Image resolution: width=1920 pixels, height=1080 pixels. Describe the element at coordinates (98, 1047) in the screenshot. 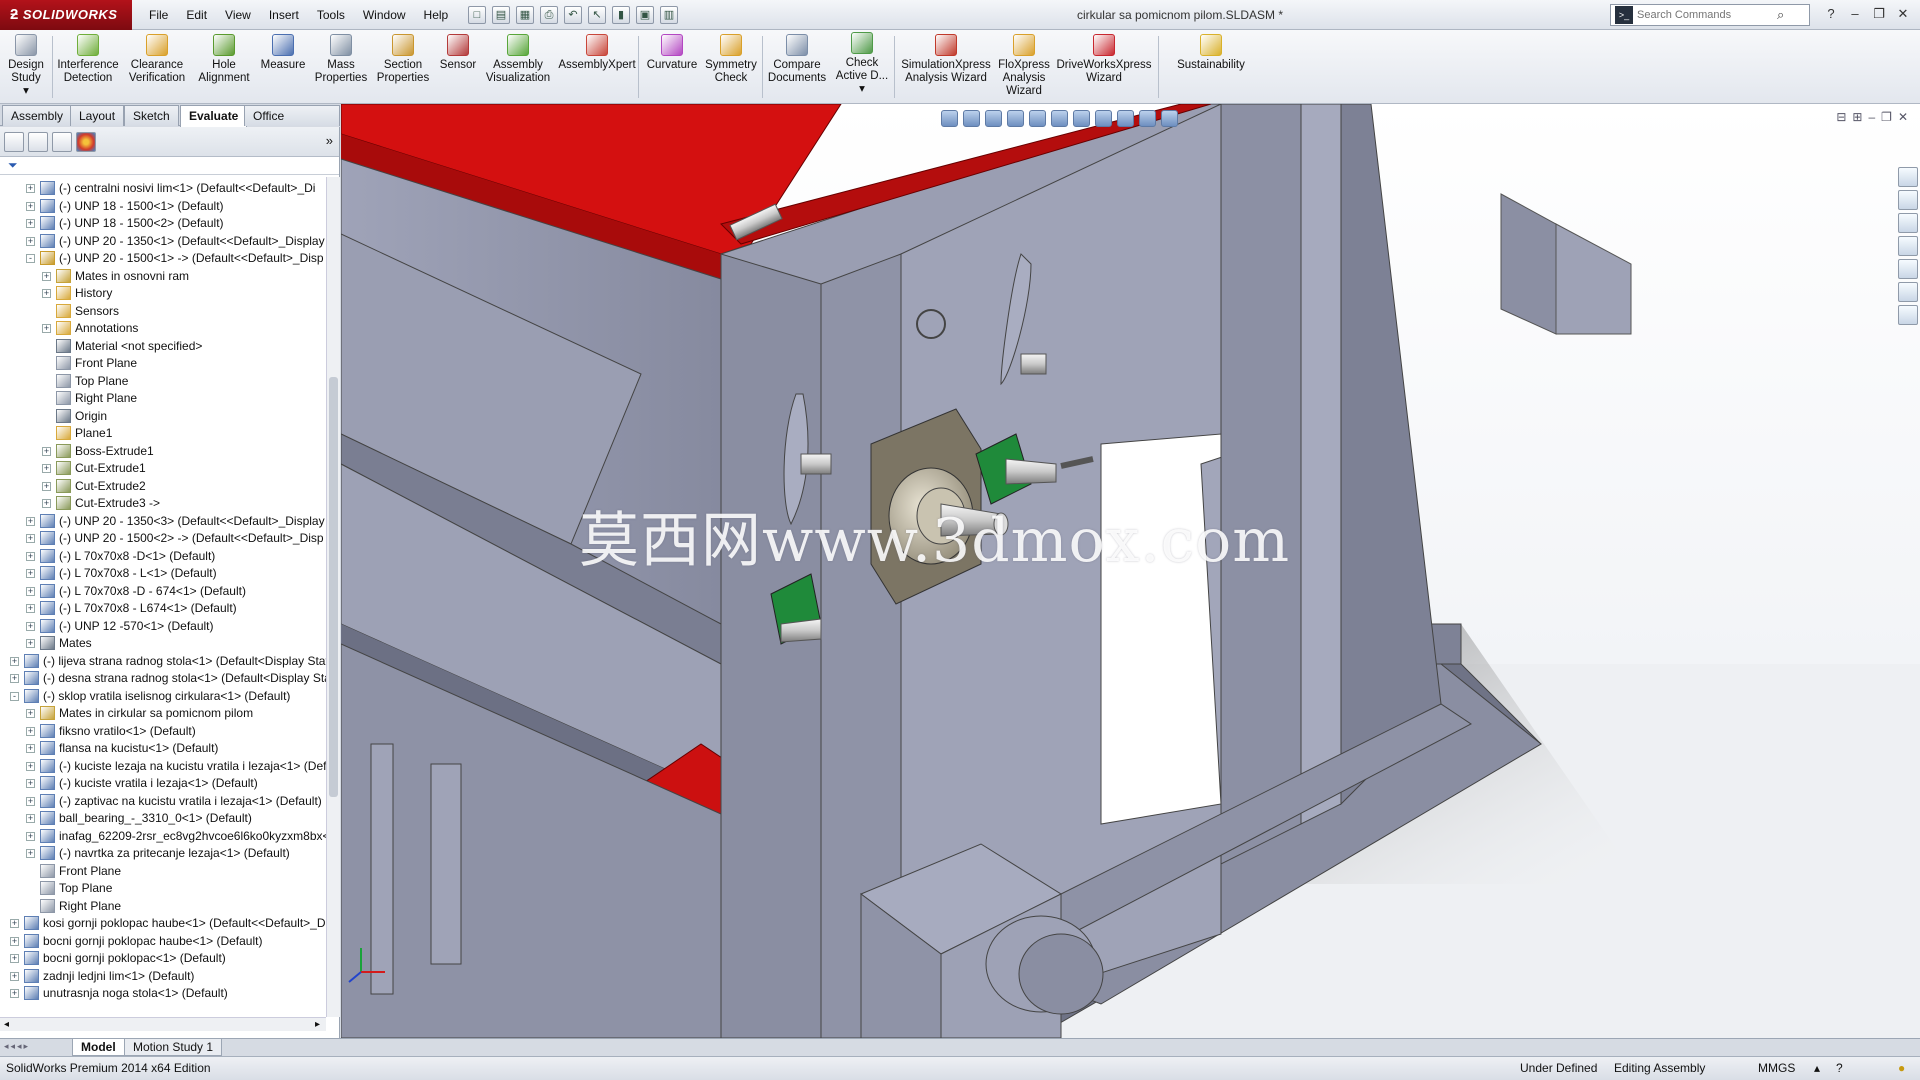

I see `tab-model: Model` at that location.